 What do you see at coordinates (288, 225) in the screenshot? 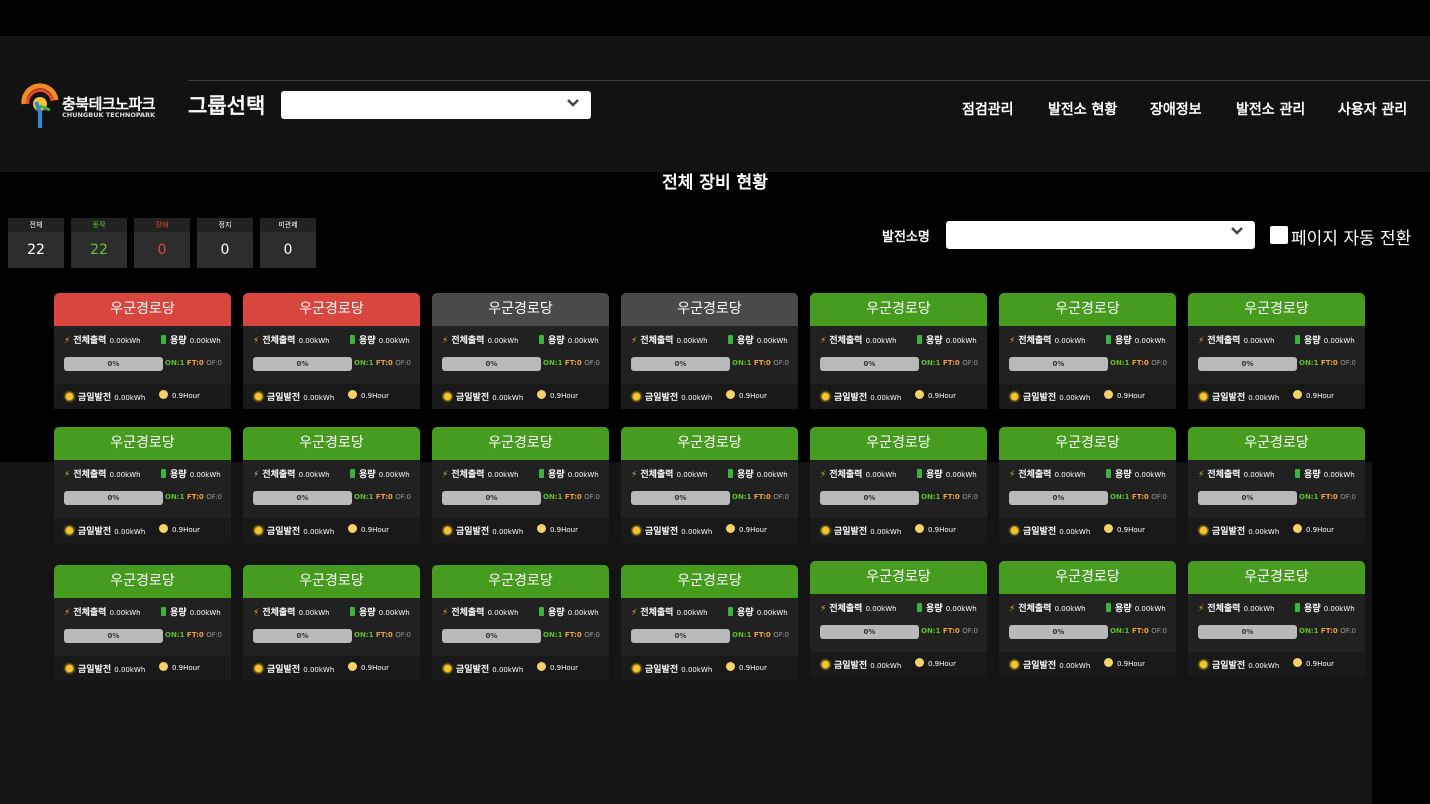
I see `stat-label: 미관제` at bounding box center [288, 225].